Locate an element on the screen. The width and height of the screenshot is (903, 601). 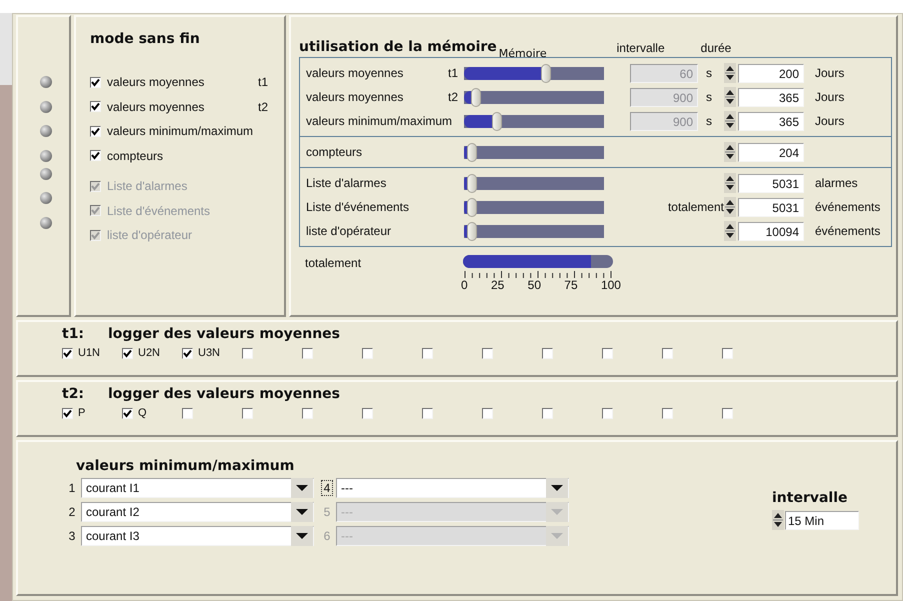
column-header: Mémoire is located at coordinates (522, 53).